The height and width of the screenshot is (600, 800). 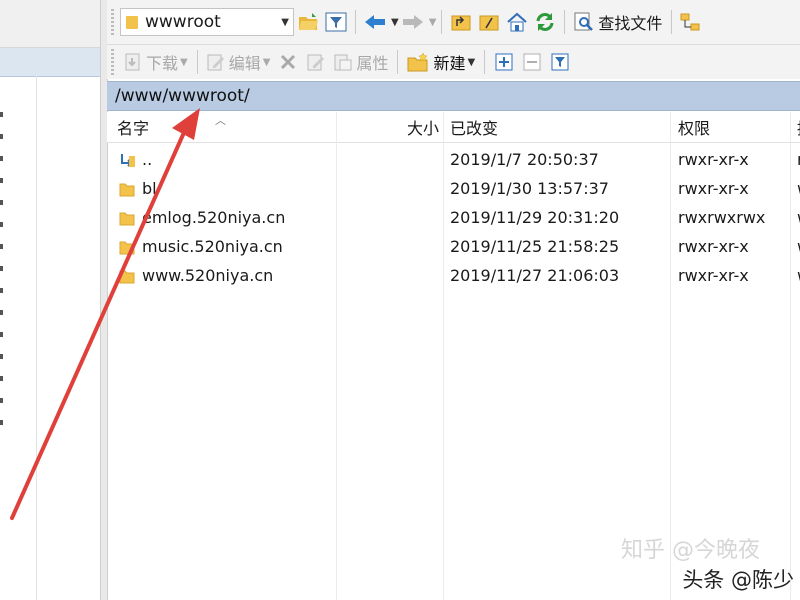 I want to click on watermark-zhihu: 知乎 @今晚夜, so click(x=690, y=550).